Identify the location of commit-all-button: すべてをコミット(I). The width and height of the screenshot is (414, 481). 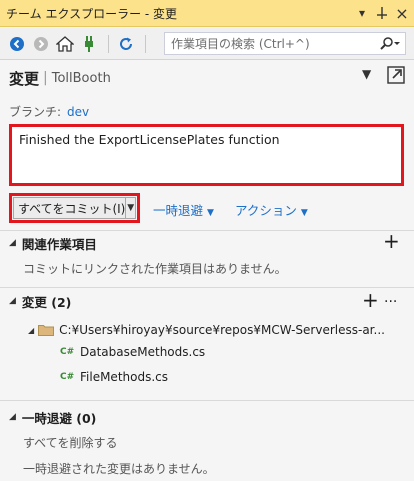
(69, 208).